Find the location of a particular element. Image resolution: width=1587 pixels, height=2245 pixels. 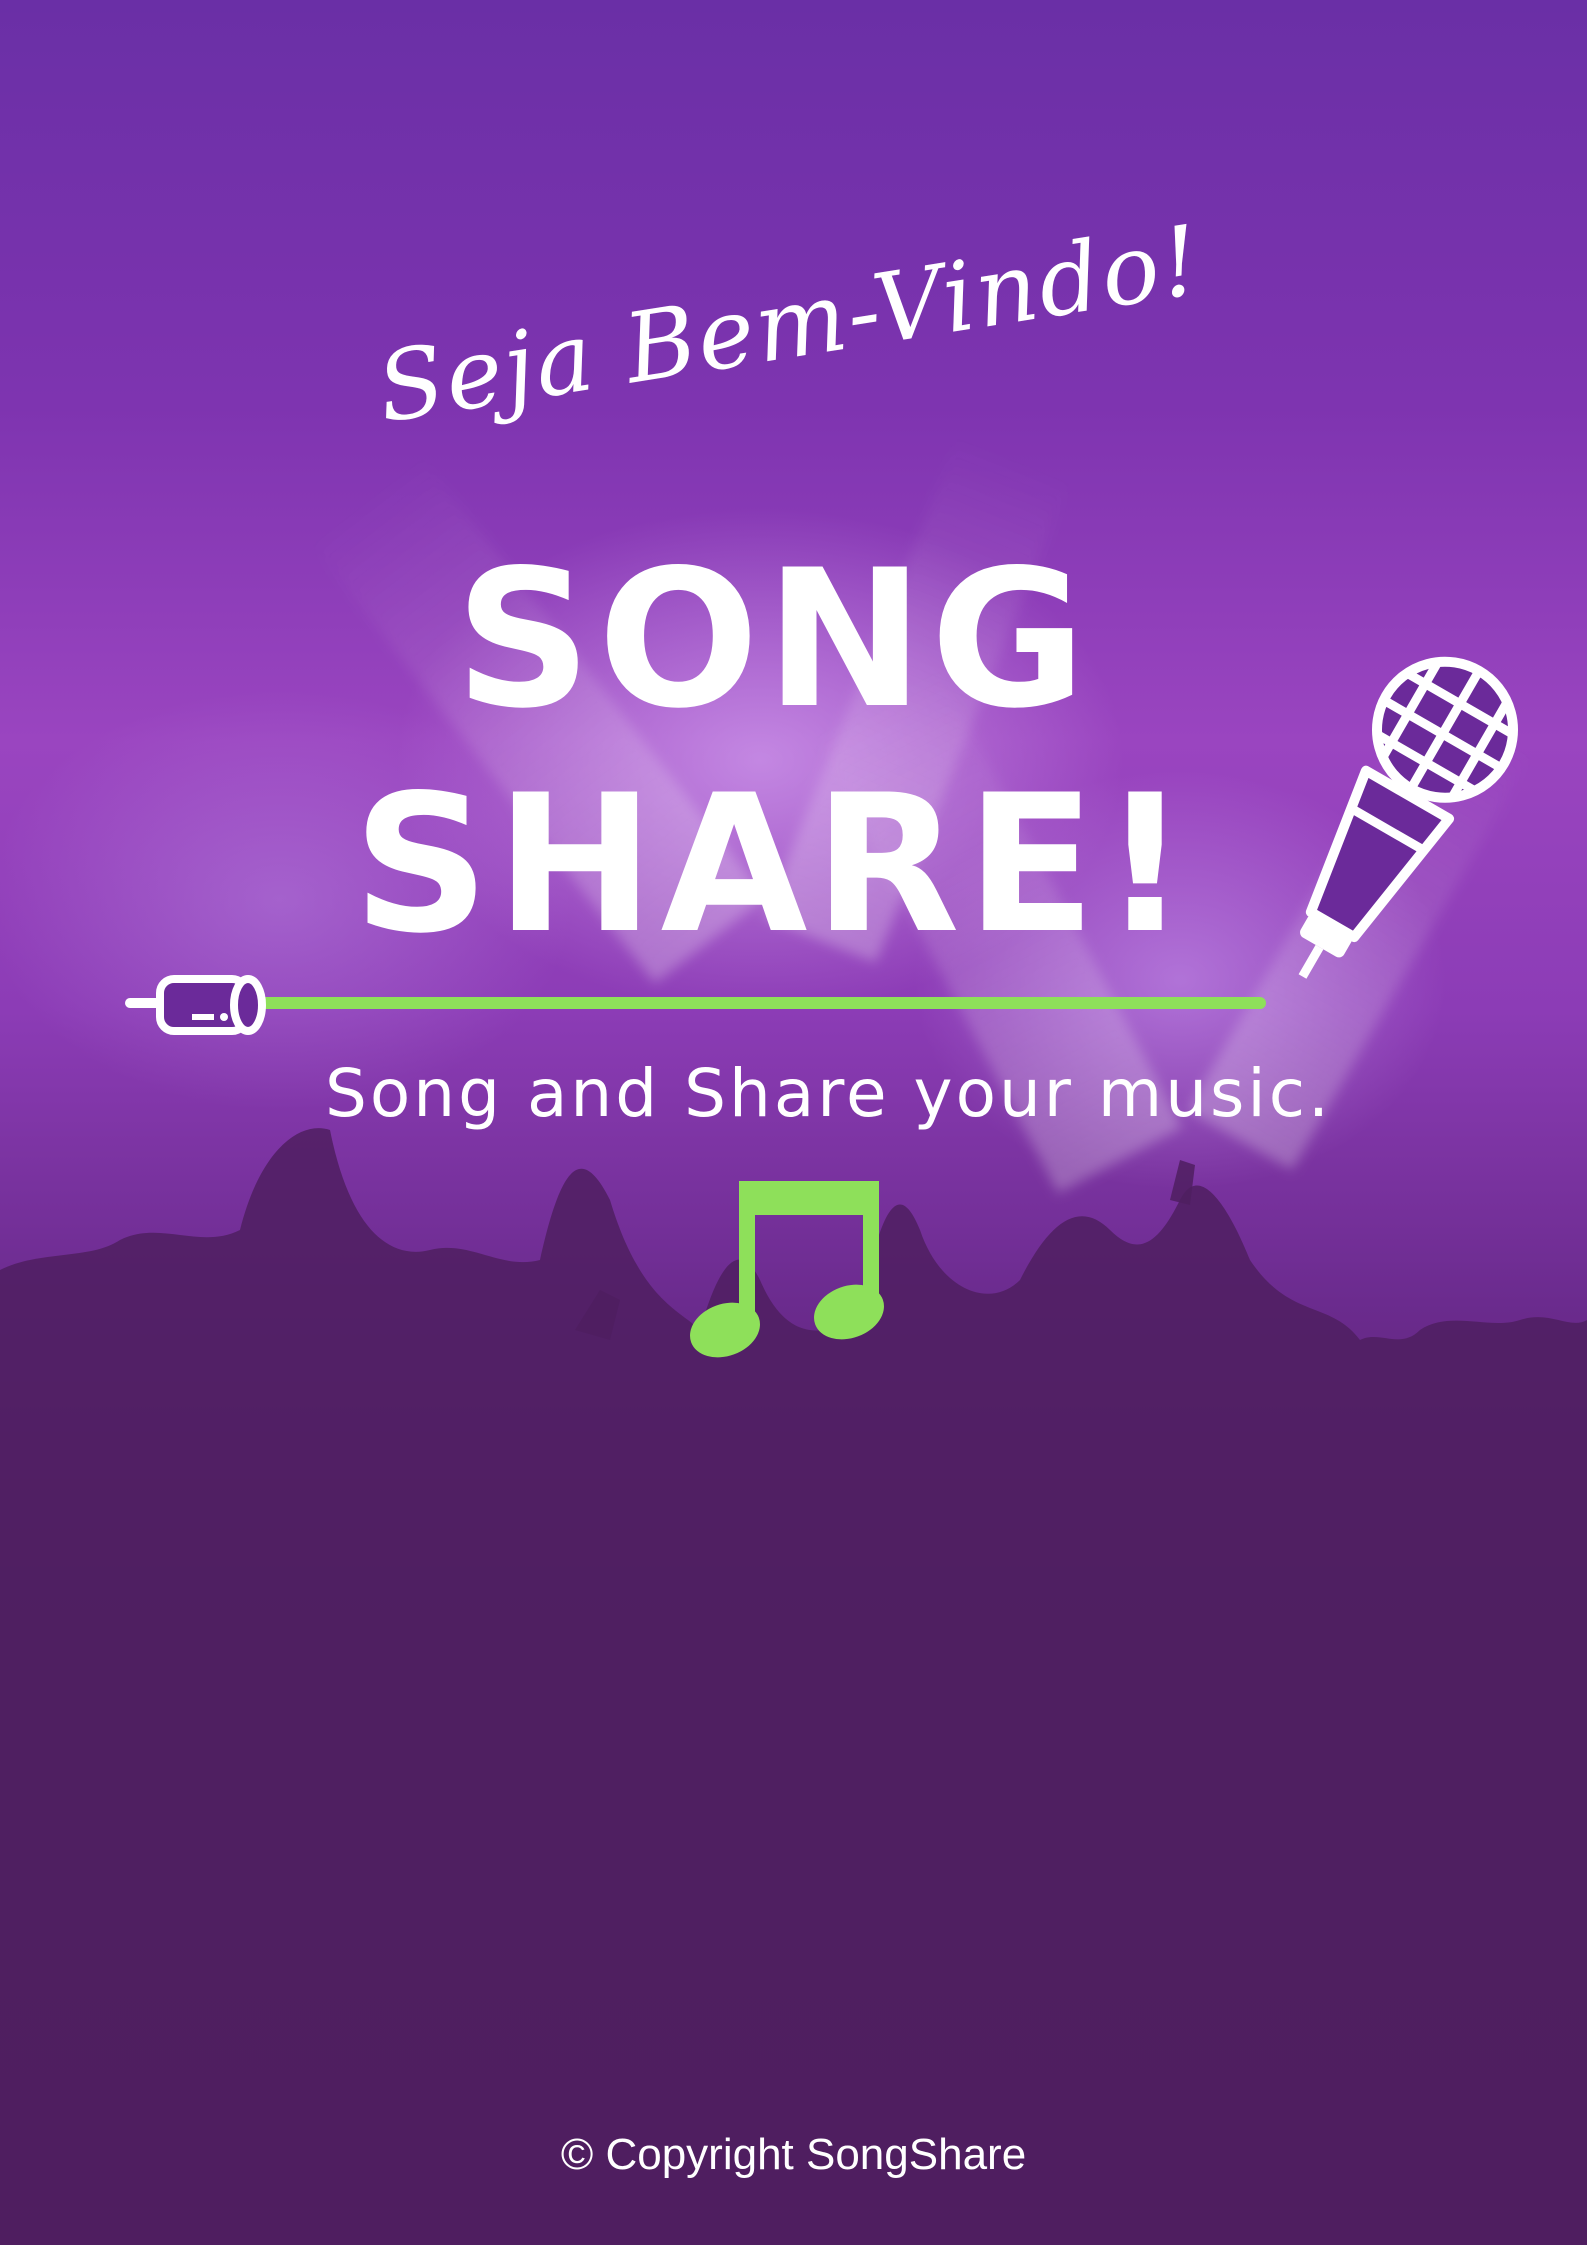

microphone-icon is located at coordinates (1408, 817).